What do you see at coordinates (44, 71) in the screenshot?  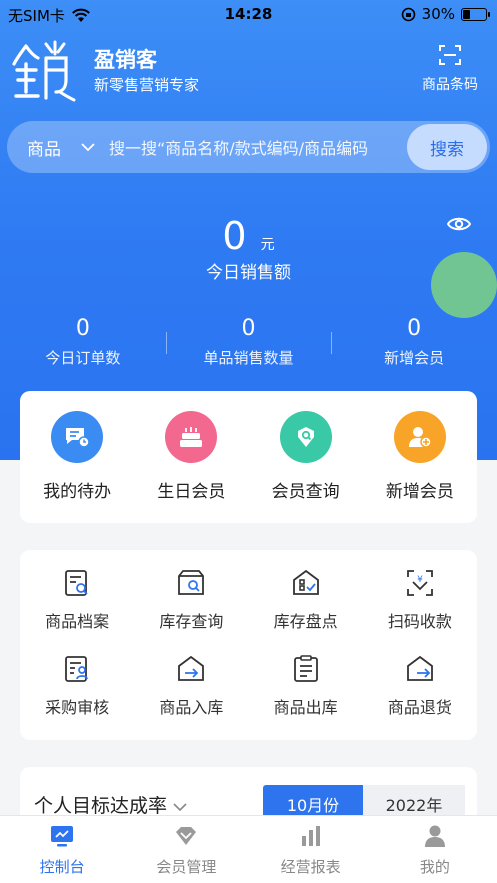 I see `app-logo` at bounding box center [44, 71].